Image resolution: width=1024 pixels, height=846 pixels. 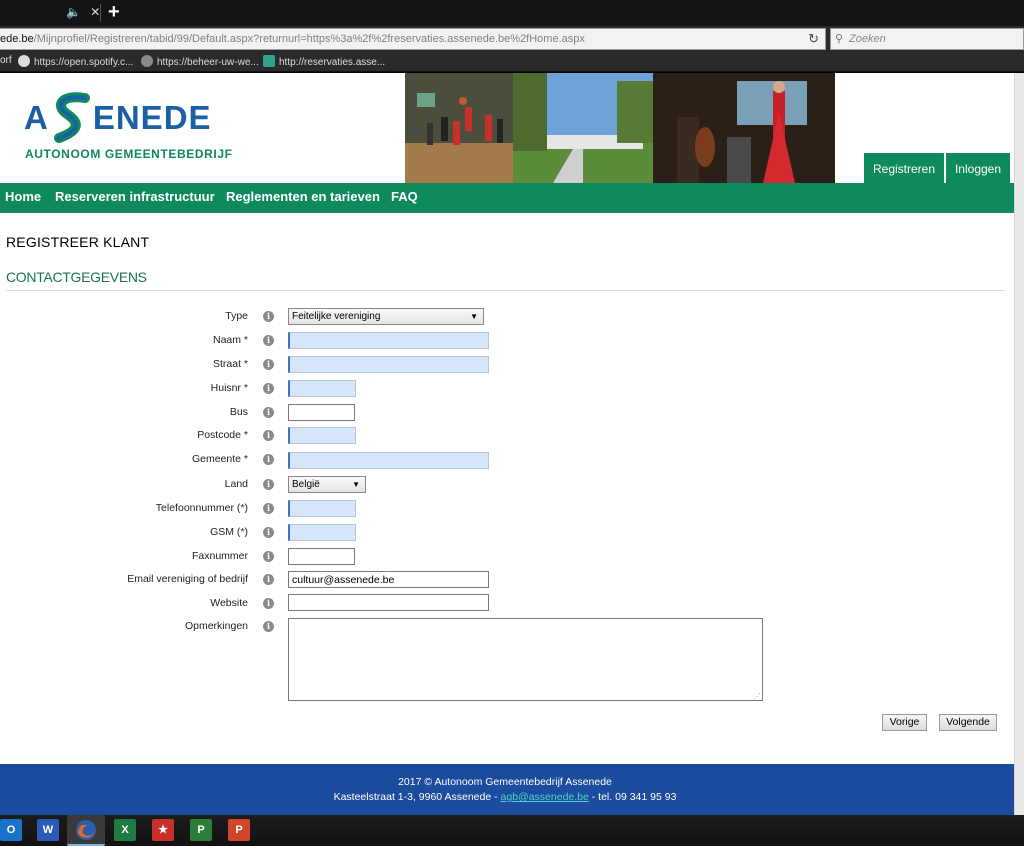 I want to click on type-select: Feitelijke vereniging ▼, so click(x=386, y=316).